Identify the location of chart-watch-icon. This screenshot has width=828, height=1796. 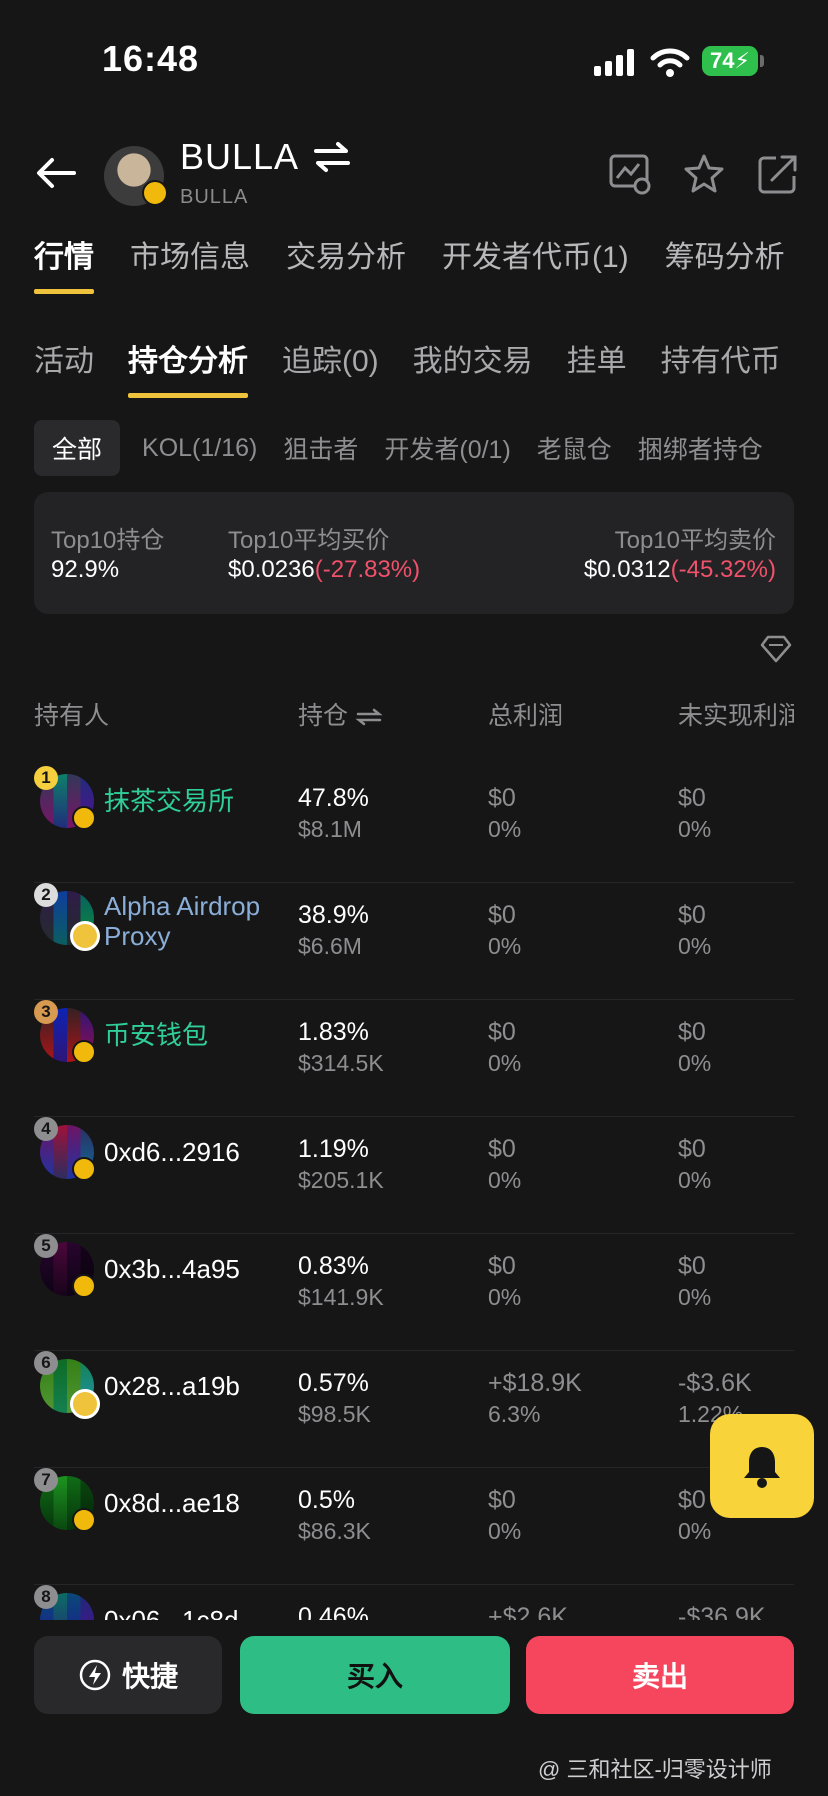
(630, 174).